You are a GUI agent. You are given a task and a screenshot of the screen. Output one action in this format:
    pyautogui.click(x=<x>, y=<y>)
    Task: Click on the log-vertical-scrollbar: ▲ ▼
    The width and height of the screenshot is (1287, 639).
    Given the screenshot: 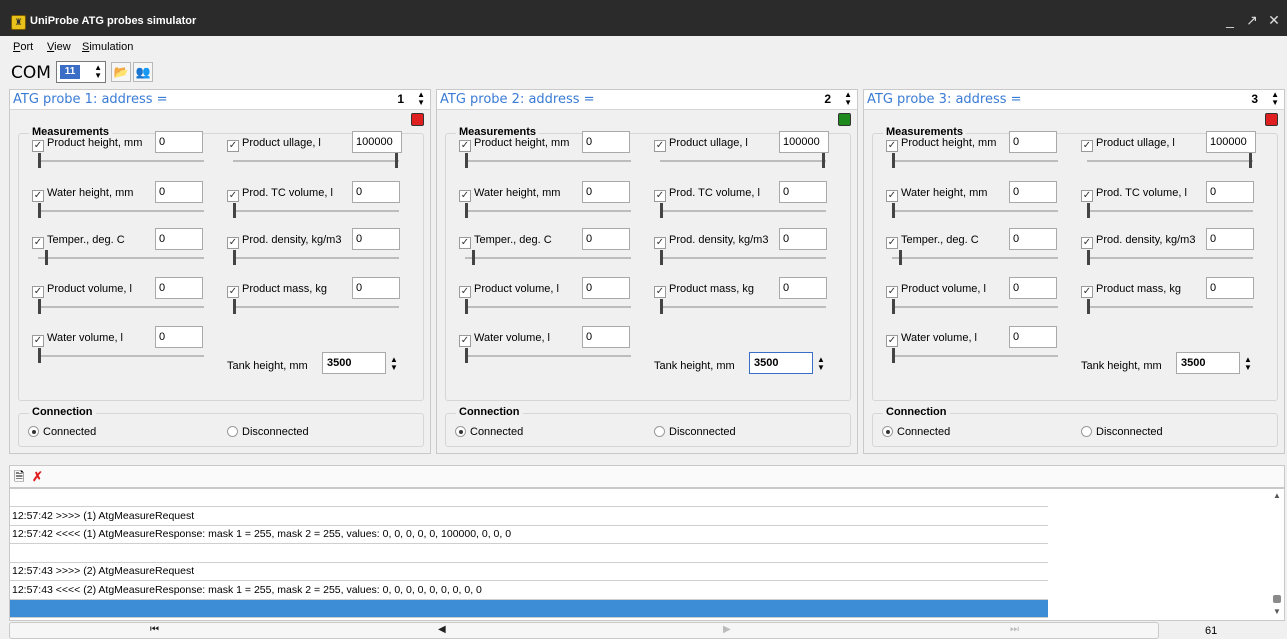 What is the action you would take?
    pyautogui.click(x=1277, y=554)
    